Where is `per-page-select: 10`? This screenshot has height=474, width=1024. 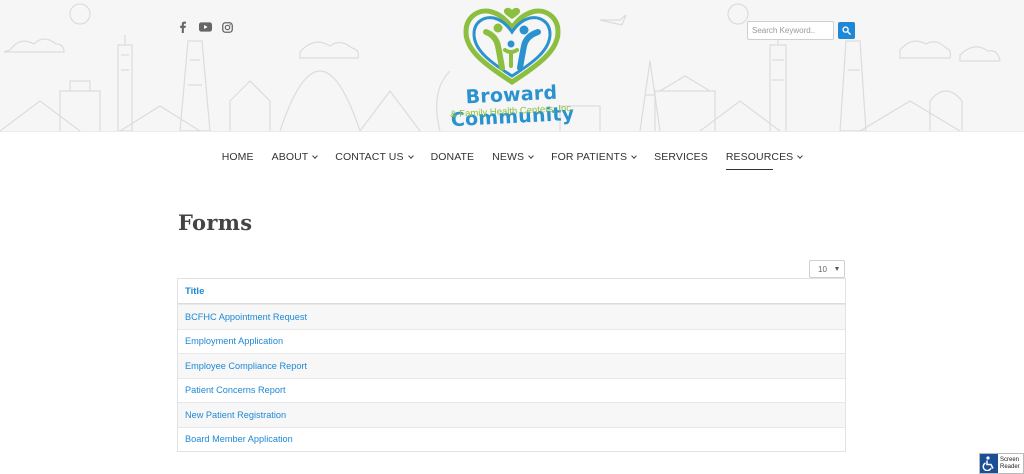 per-page-select: 10 is located at coordinates (827, 269).